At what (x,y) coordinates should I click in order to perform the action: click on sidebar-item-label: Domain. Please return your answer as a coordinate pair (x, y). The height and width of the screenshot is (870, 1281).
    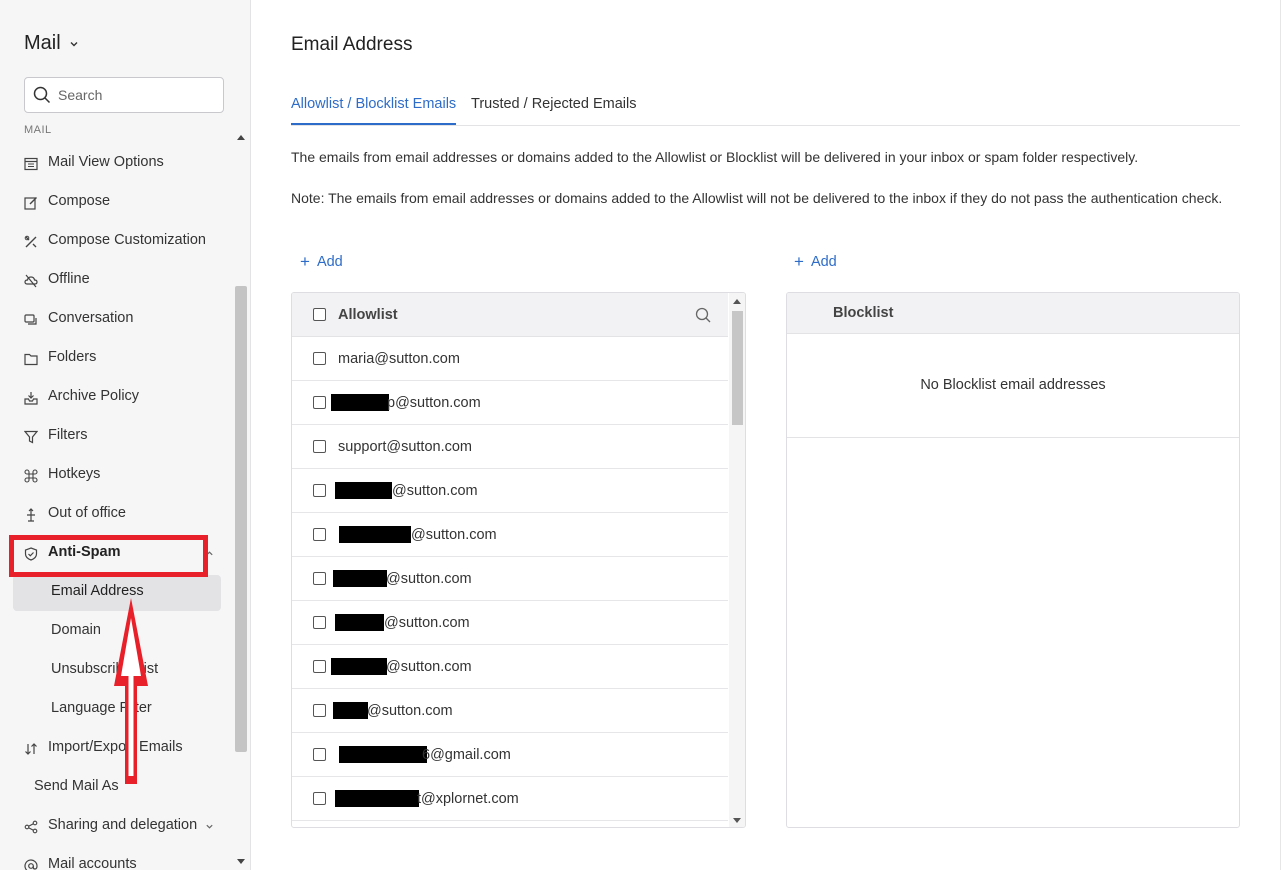
    Looking at the image, I should click on (76, 630).